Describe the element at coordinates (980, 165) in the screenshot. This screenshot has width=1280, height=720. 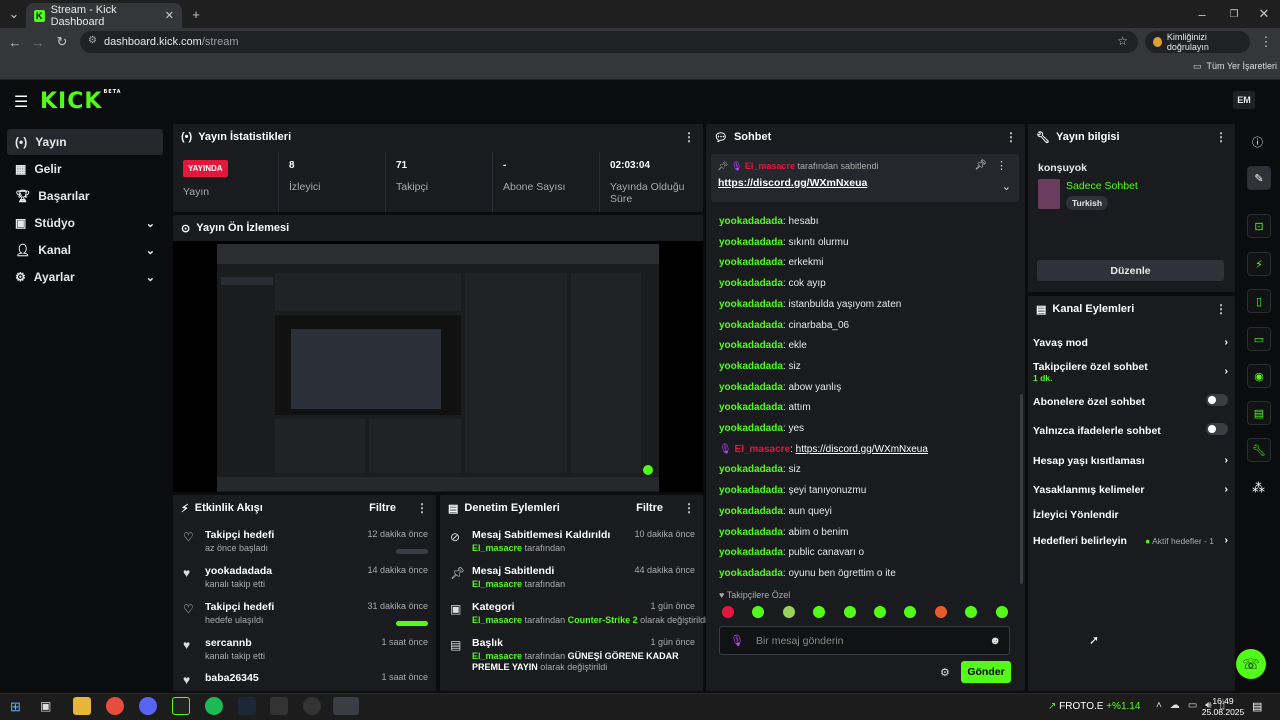
I see `unpin-icon: 📌︎` at that location.